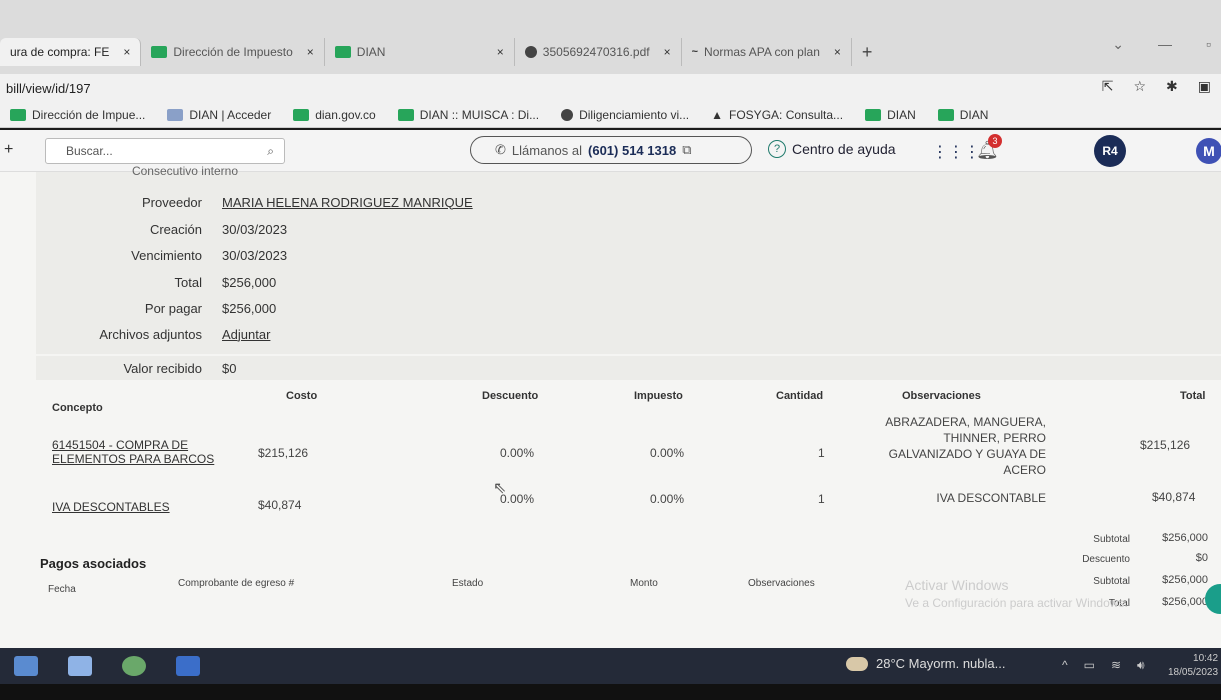  Describe the element at coordinates (873, 114) in the screenshot. I see `dian-favicon-icon` at that location.